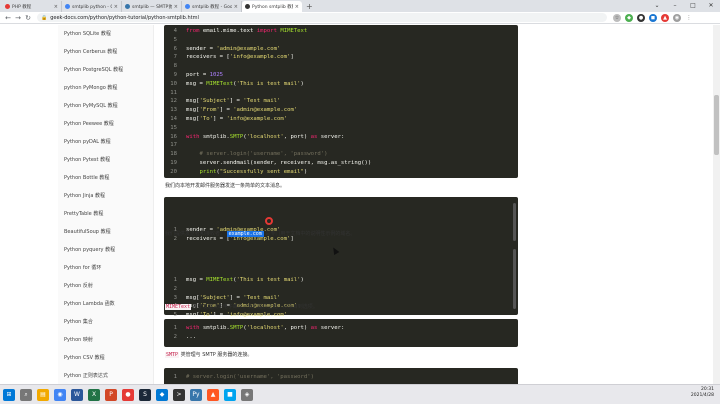  What do you see at coordinates (693, 6) in the screenshot?
I see `maximize-button: □` at bounding box center [693, 6].